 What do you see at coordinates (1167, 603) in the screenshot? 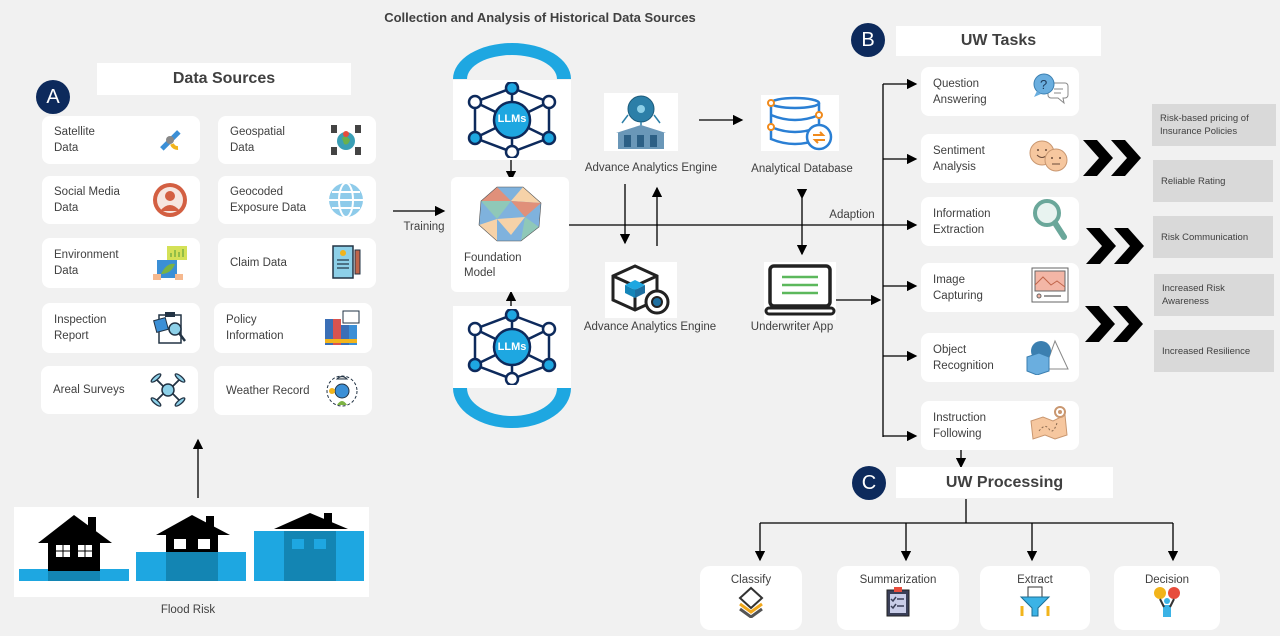
I see `decision-person-icon` at bounding box center [1167, 603].